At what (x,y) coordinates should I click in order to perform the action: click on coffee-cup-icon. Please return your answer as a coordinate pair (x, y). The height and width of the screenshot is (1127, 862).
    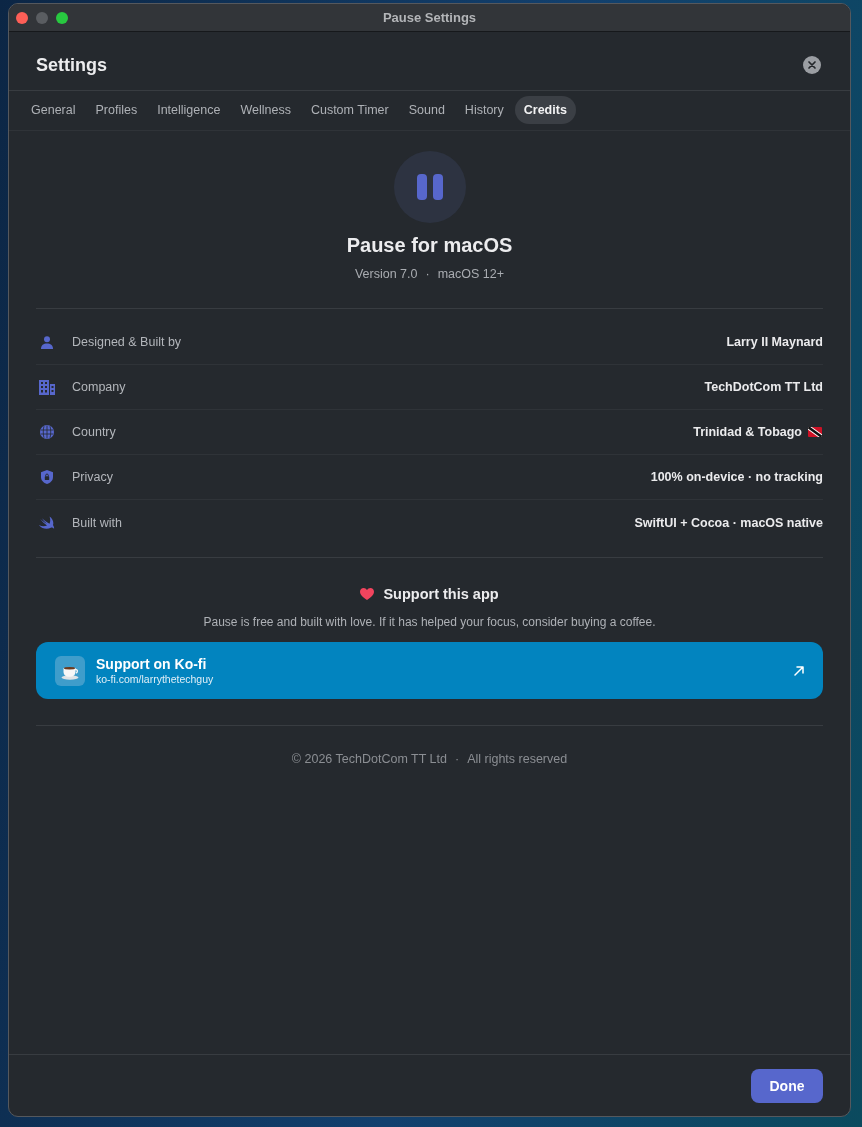
    Looking at the image, I should click on (70, 670).